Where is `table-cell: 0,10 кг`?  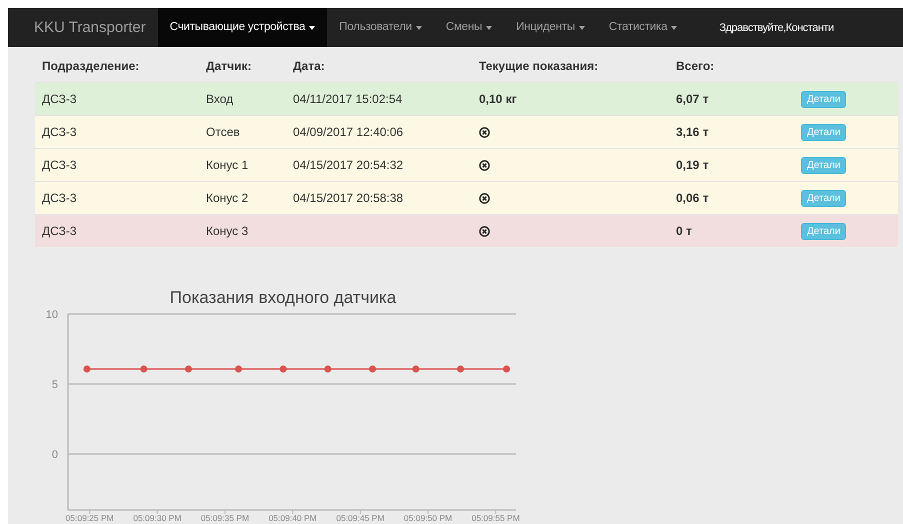 table-cell: 0,10 кг is located at coordinates (498, 99).